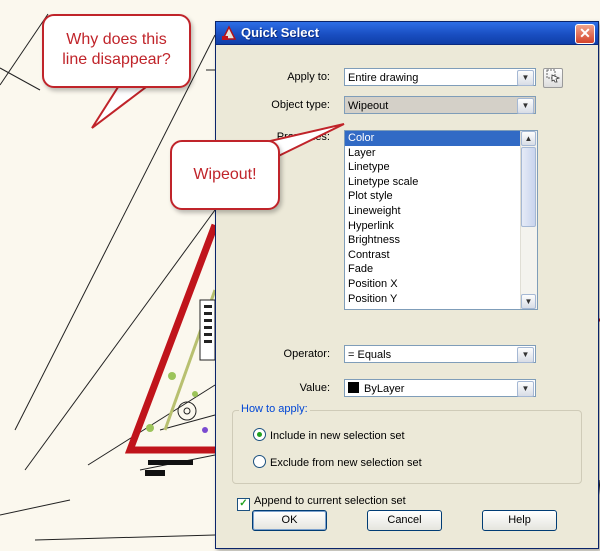  Describe the element at coordinates (384, 389) in the screenshot. I see `value-value: ByLayer` at that location.